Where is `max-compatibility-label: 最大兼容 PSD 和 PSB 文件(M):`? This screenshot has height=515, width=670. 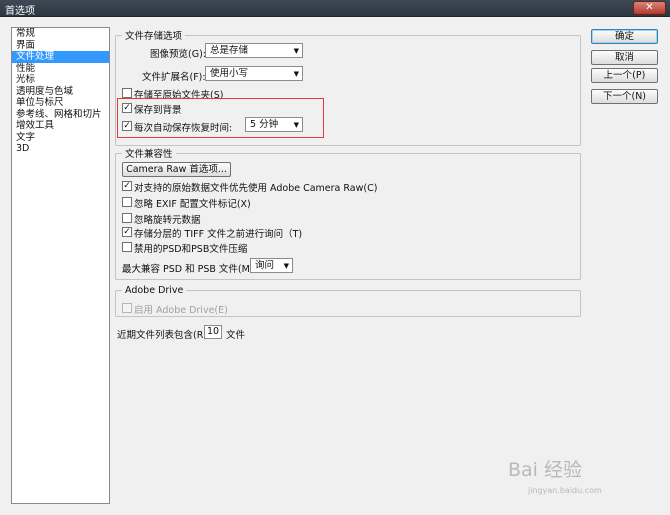 max-compatibility-label: 最大兼容 PSD 和 PSB 文件(M): is located at coordinates (189, 269).